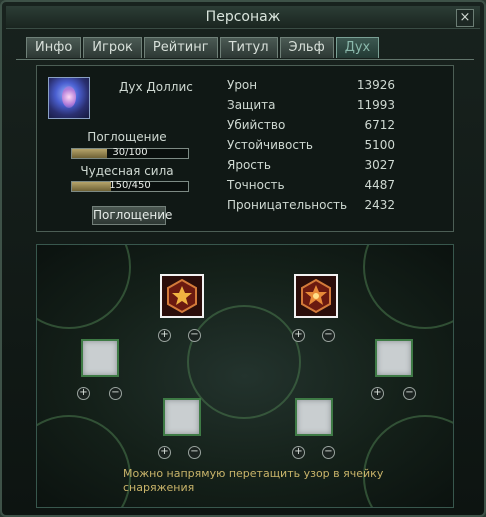 The height and width of the screenshot is (517, 486). What do you see at coordinates (249, 165) in the screenshot?
I see `stat-name: Ярость` at bounding box center [249, 165].